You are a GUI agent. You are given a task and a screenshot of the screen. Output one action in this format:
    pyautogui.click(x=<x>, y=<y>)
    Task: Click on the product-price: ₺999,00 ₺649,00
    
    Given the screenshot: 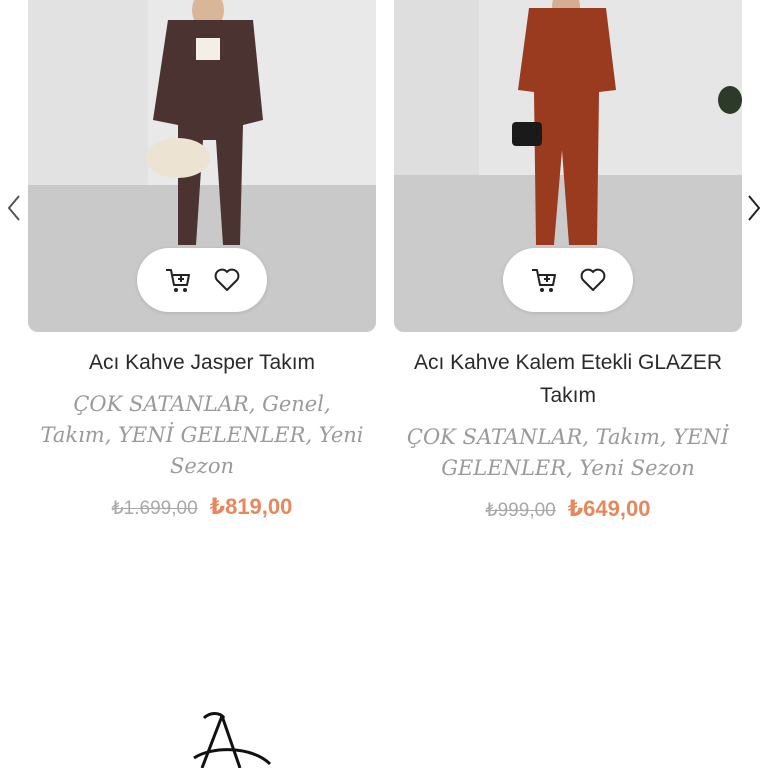 What is the action you would take?
    pyautogui.click(x=568, y=510)
    